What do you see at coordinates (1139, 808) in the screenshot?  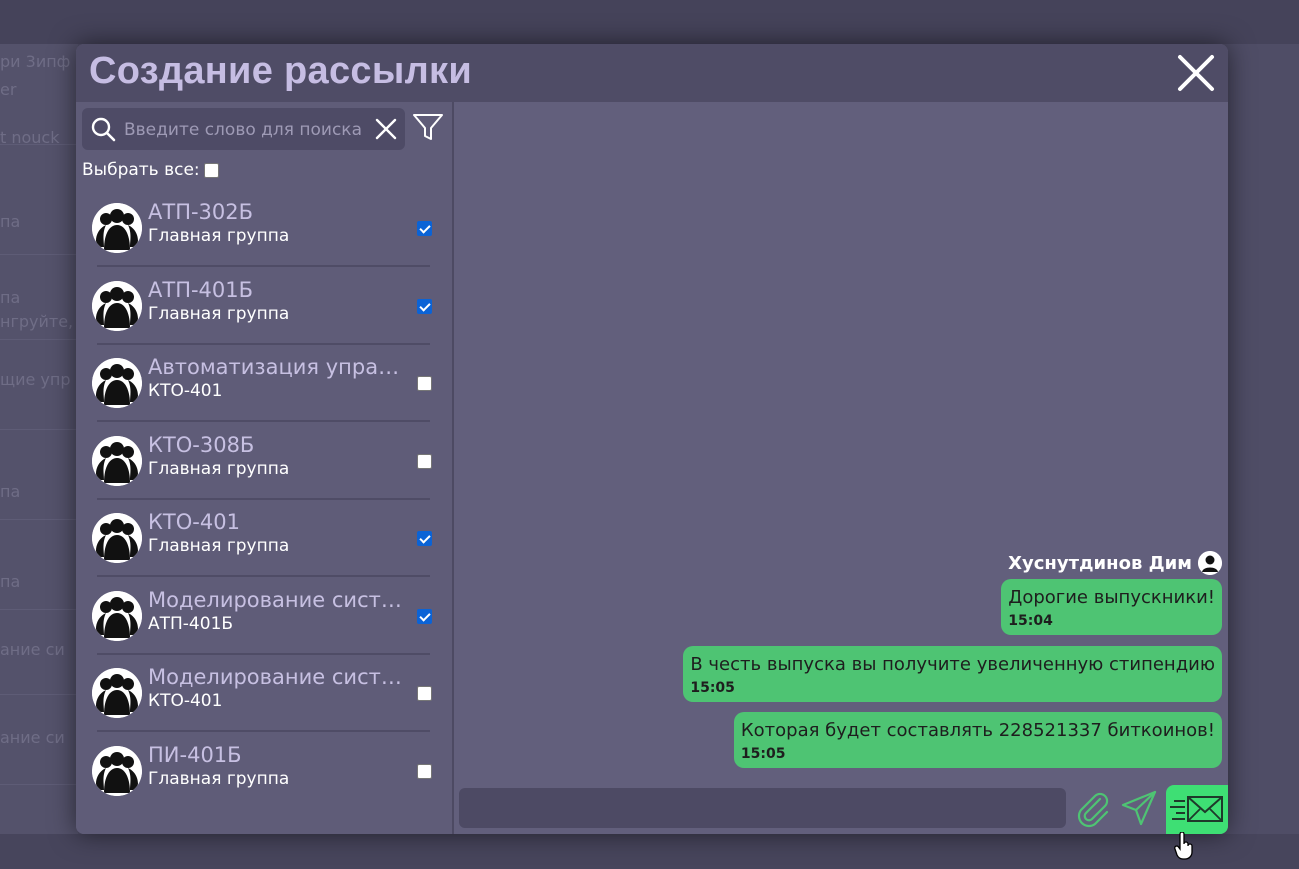 I see `send-icon` at bounding box center [1139, 808].